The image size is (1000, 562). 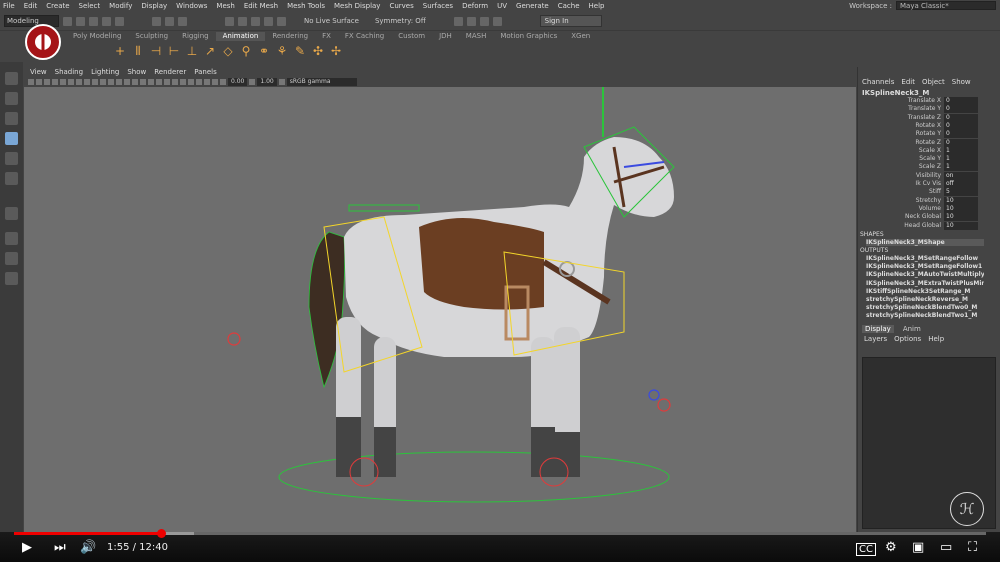 What do you see at coordinates (922, 150) in the screenshot?
I see `attribute-row: Scale X1` at bounding box center [922, 150].